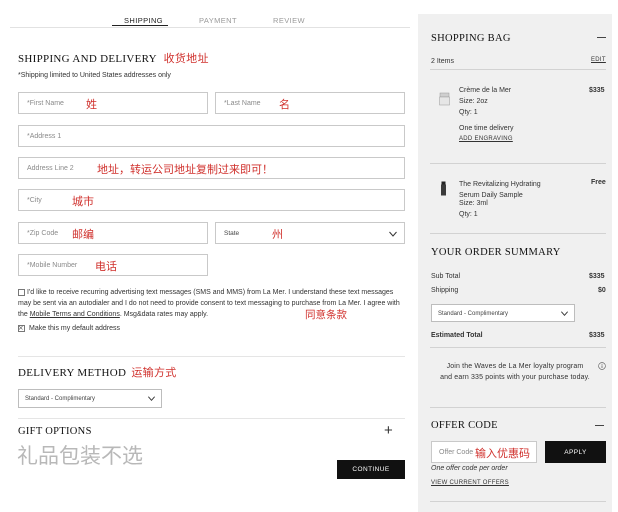 This screenshot has width=618, height=512. What do you see at coordinates (140, 25) in the screenshot?
I see `active-tab-indicator` at bounding box center [140, 25].